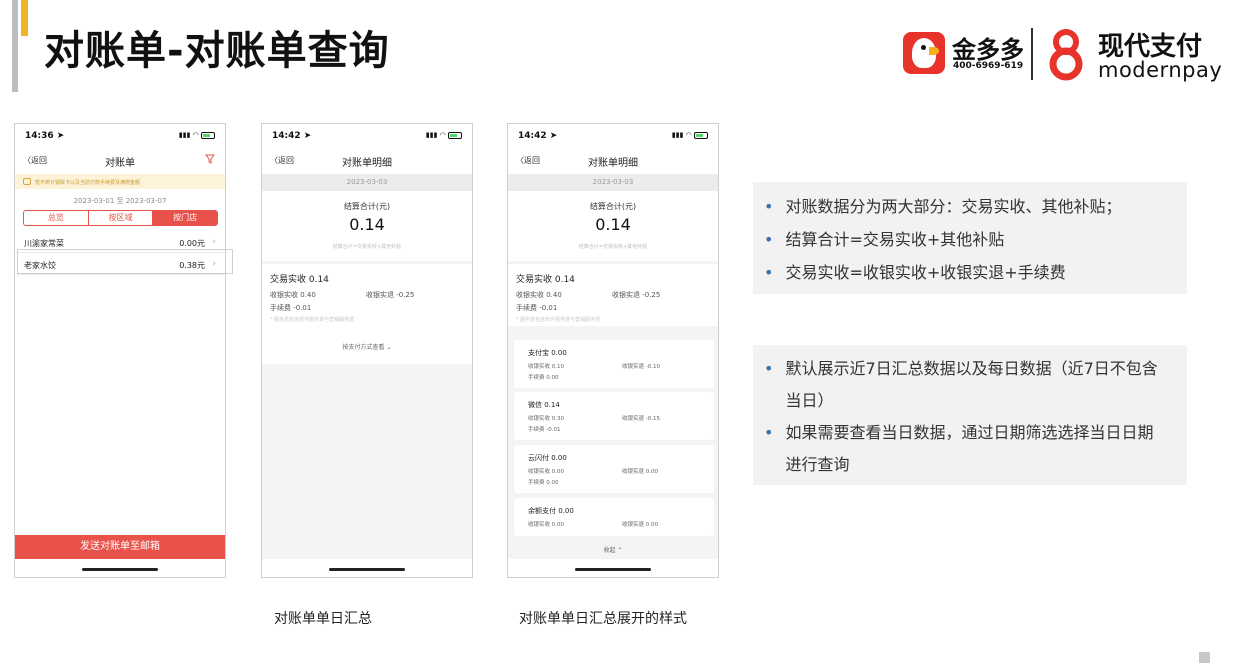 The image size is (1247, 663). I want to click on note-item: • 结算合计=交易实收+其他补贴, so click(884, 239).